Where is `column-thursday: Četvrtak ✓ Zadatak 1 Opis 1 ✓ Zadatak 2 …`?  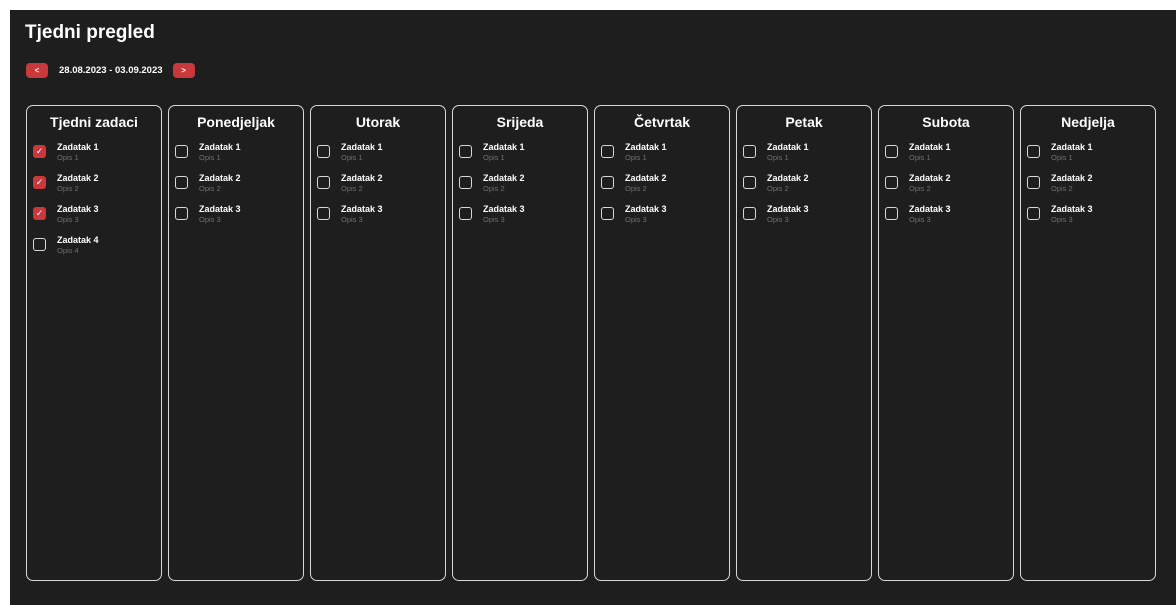
column-thursday: Četvrtak ✓ Zadatak 1 Opis 1 ✓ Zadatak 2 … is located at coordinates (662, 343).